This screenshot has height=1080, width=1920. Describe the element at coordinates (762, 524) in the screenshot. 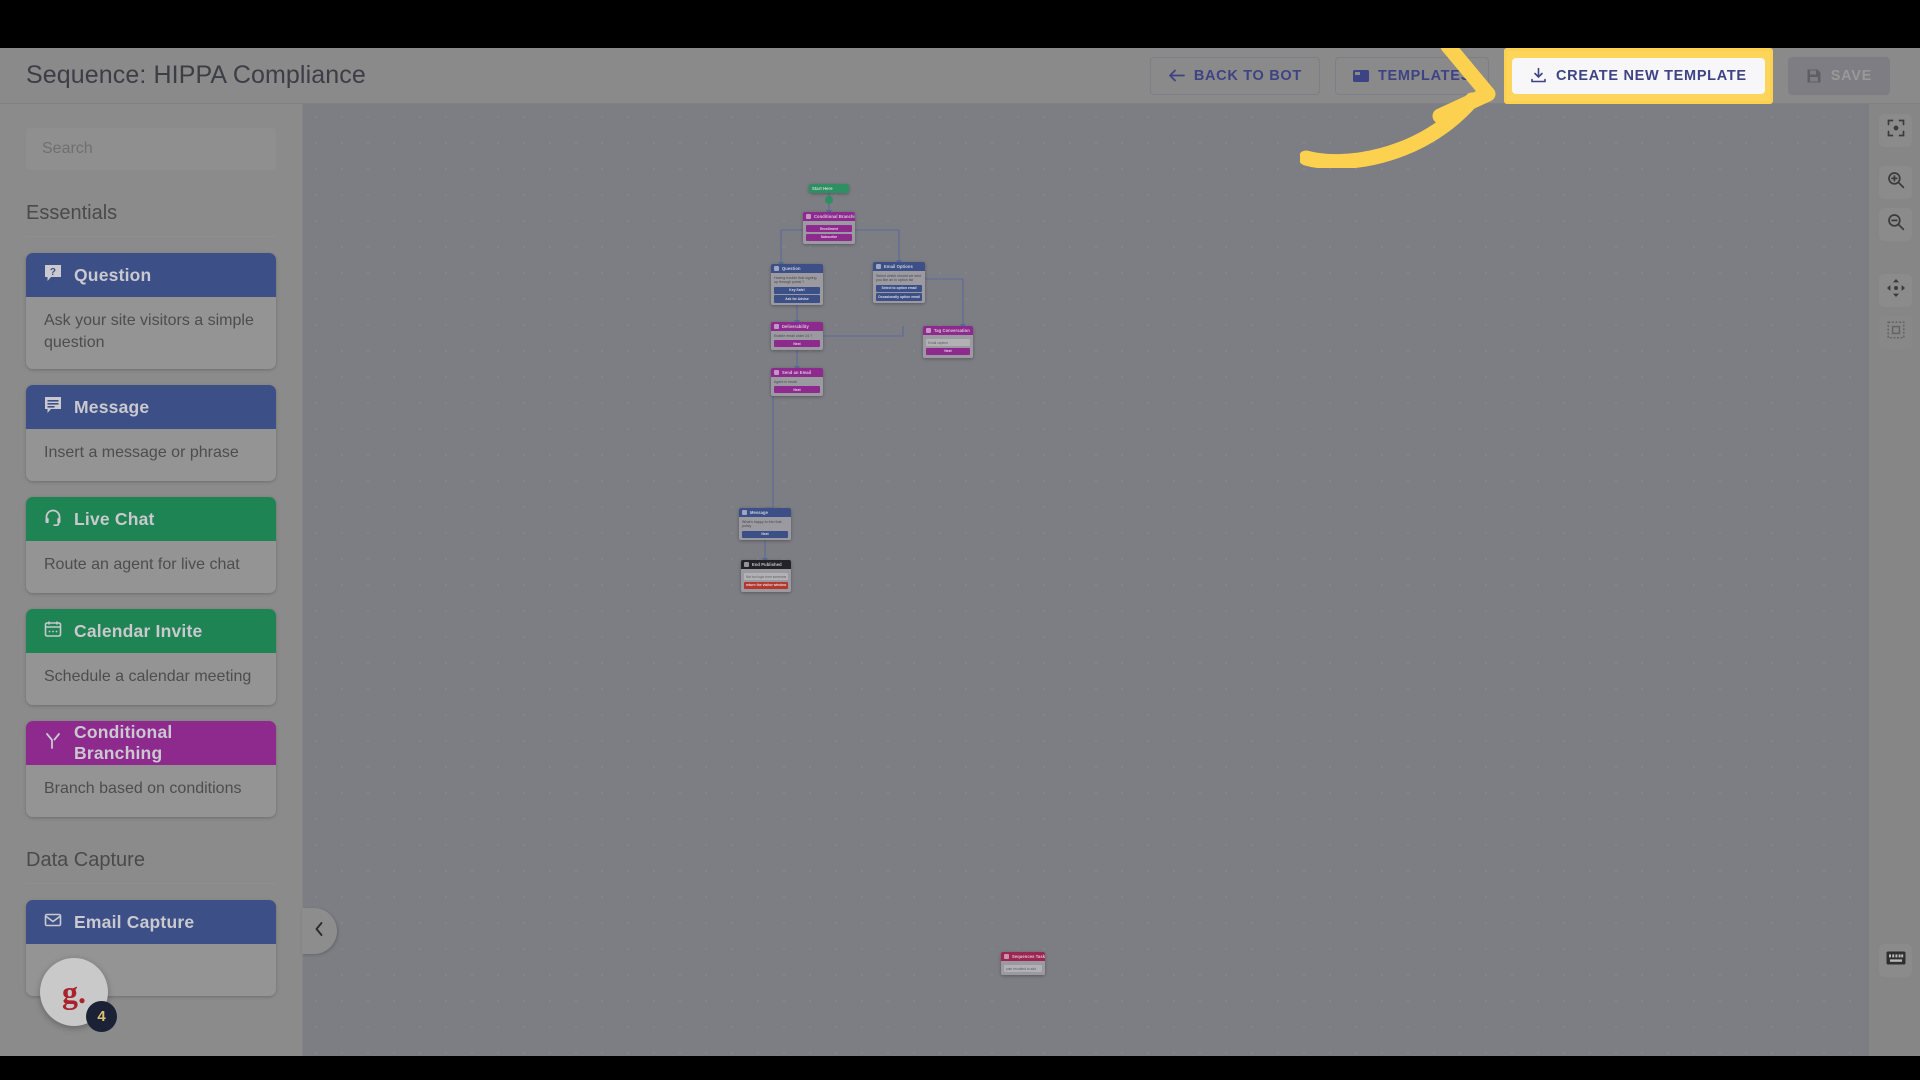

I see `flow-node-text: What's happy to into that policy` at that location.